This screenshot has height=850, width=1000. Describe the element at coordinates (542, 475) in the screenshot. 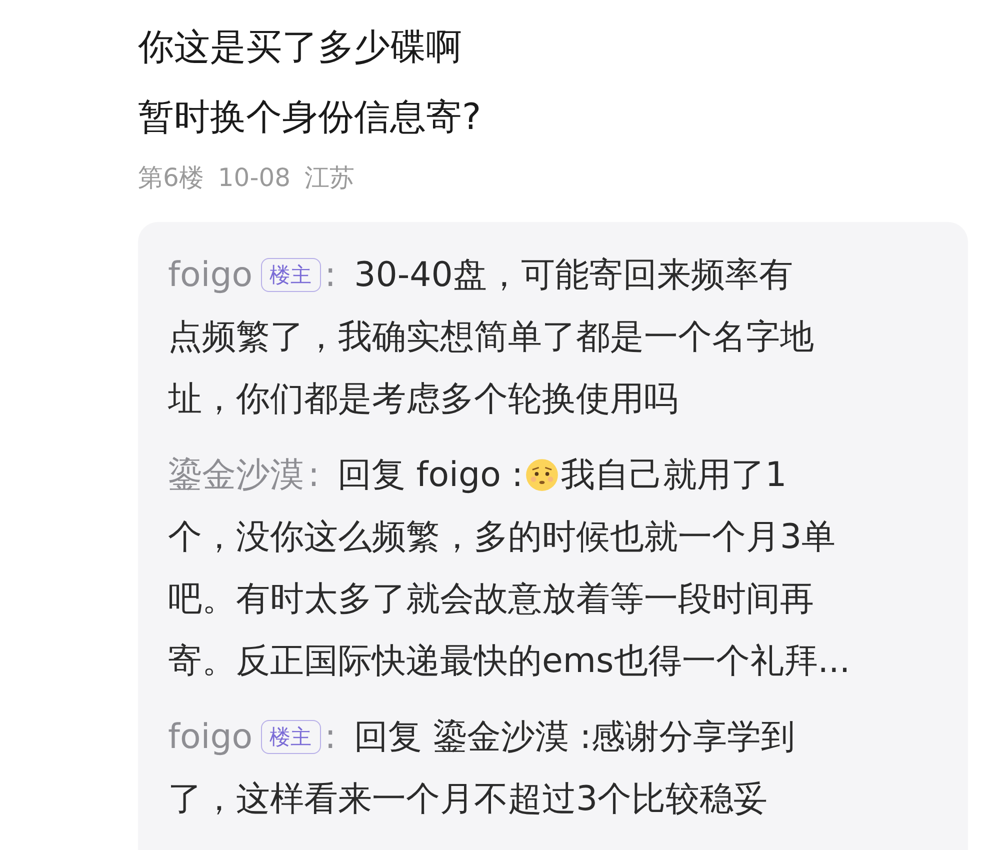

I see `worried-face-icon` at that location.